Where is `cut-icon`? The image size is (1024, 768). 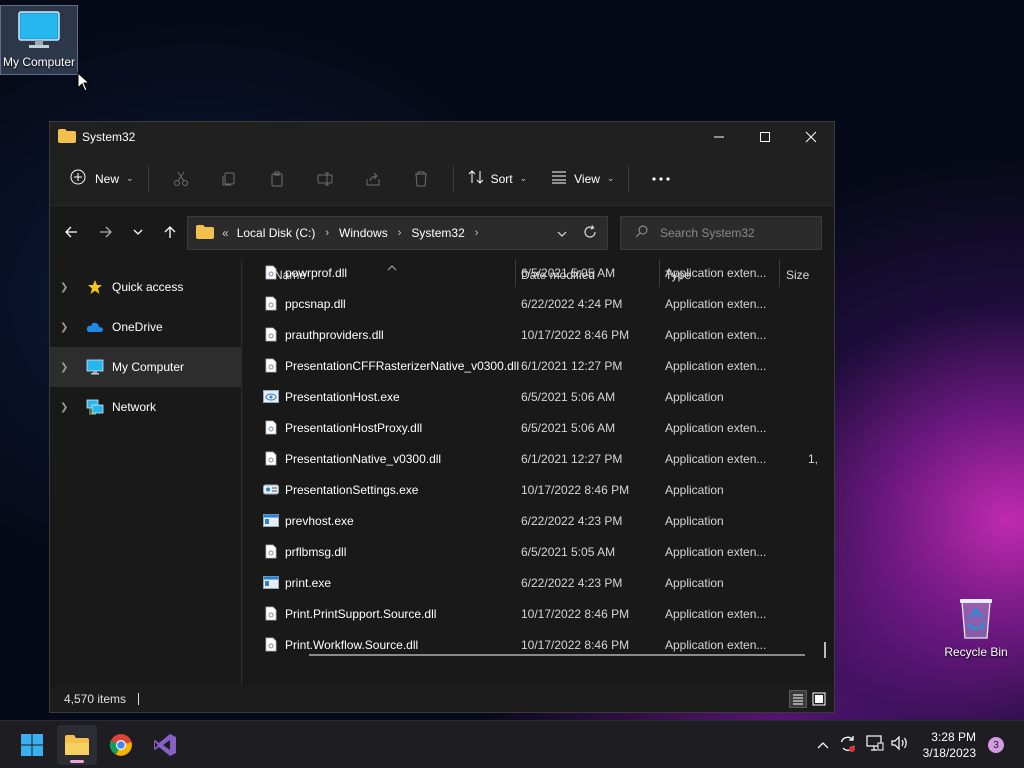
cut-icon is located at coordinates (181, 179).